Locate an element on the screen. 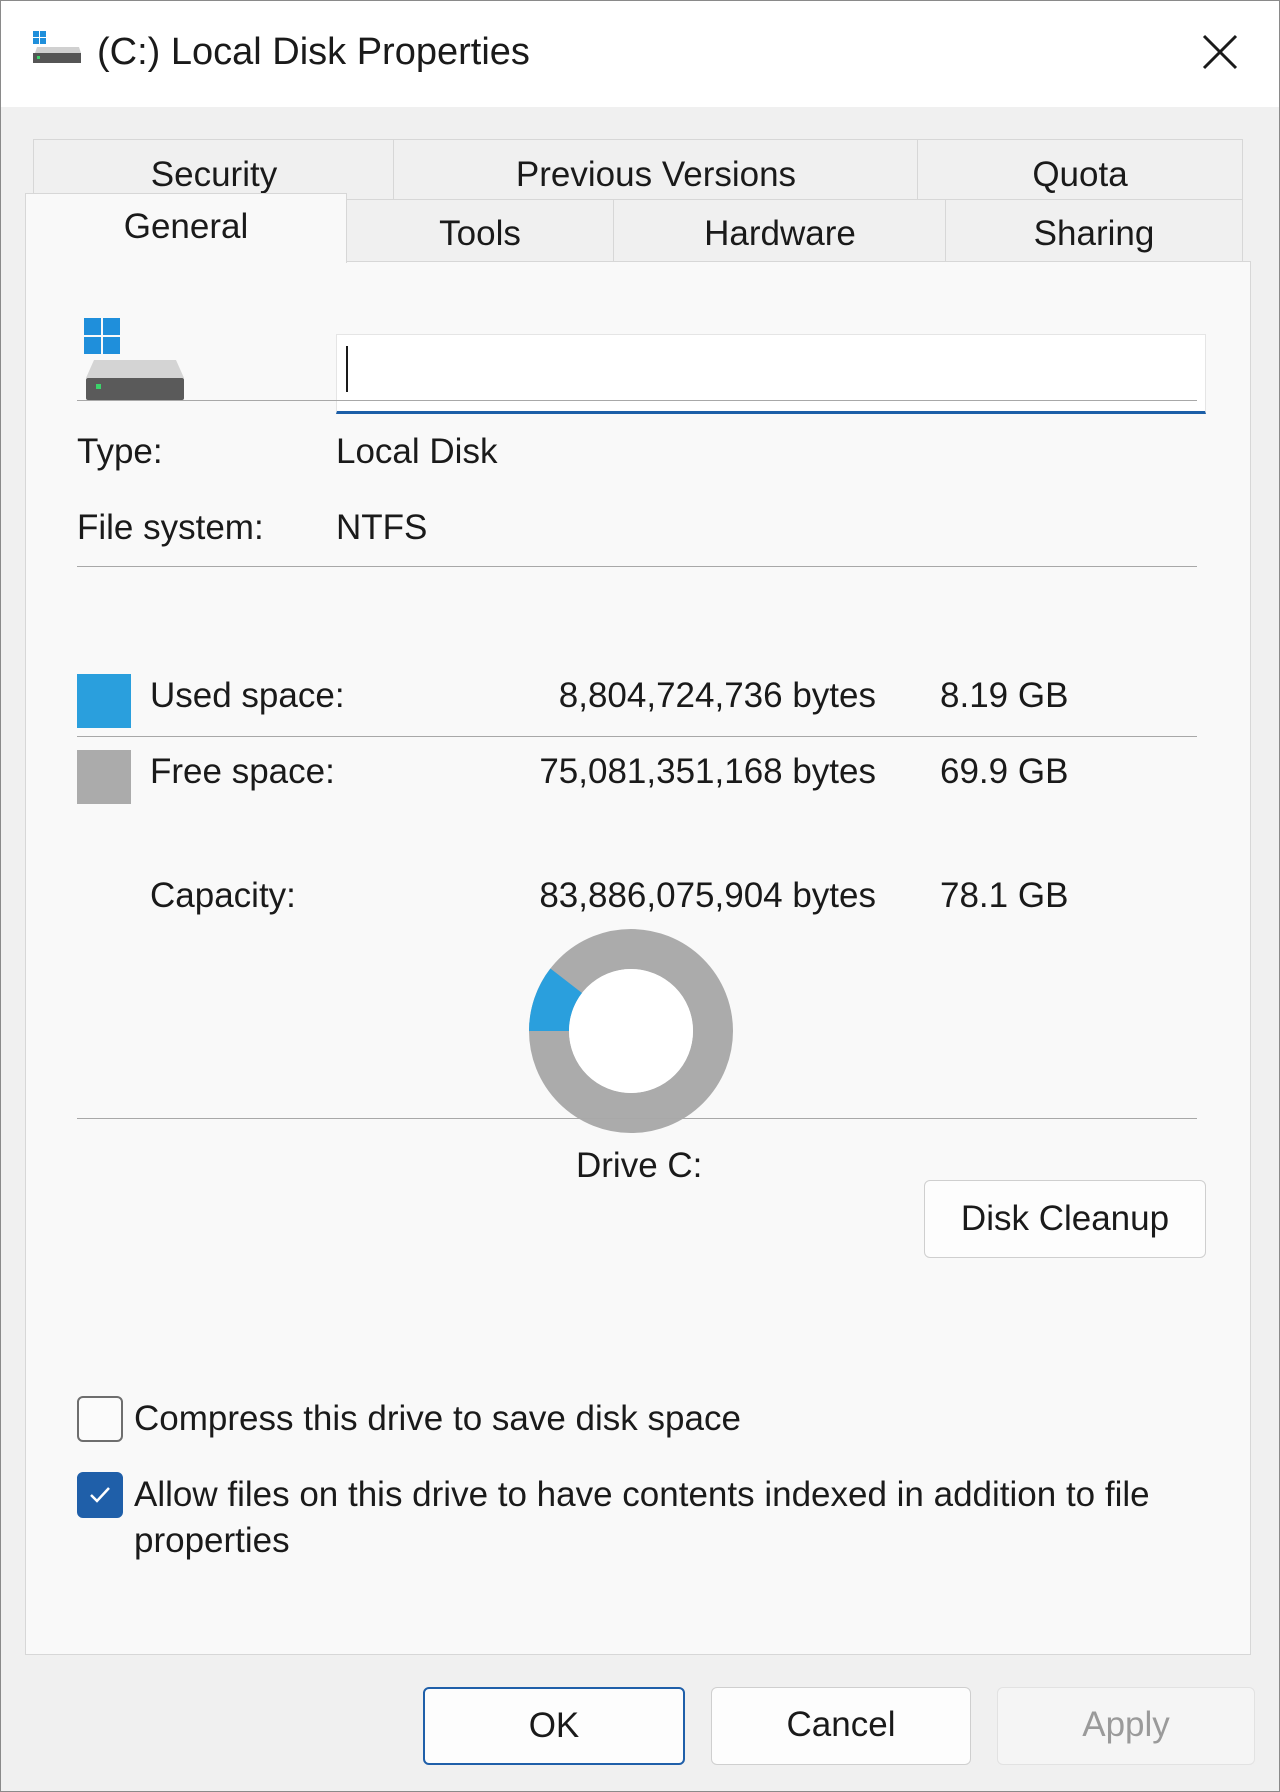 This screenshot has height=1792, width=1280. disk-cleanup-button: Disk Cleanup is located at coordinates (1065, 1219).